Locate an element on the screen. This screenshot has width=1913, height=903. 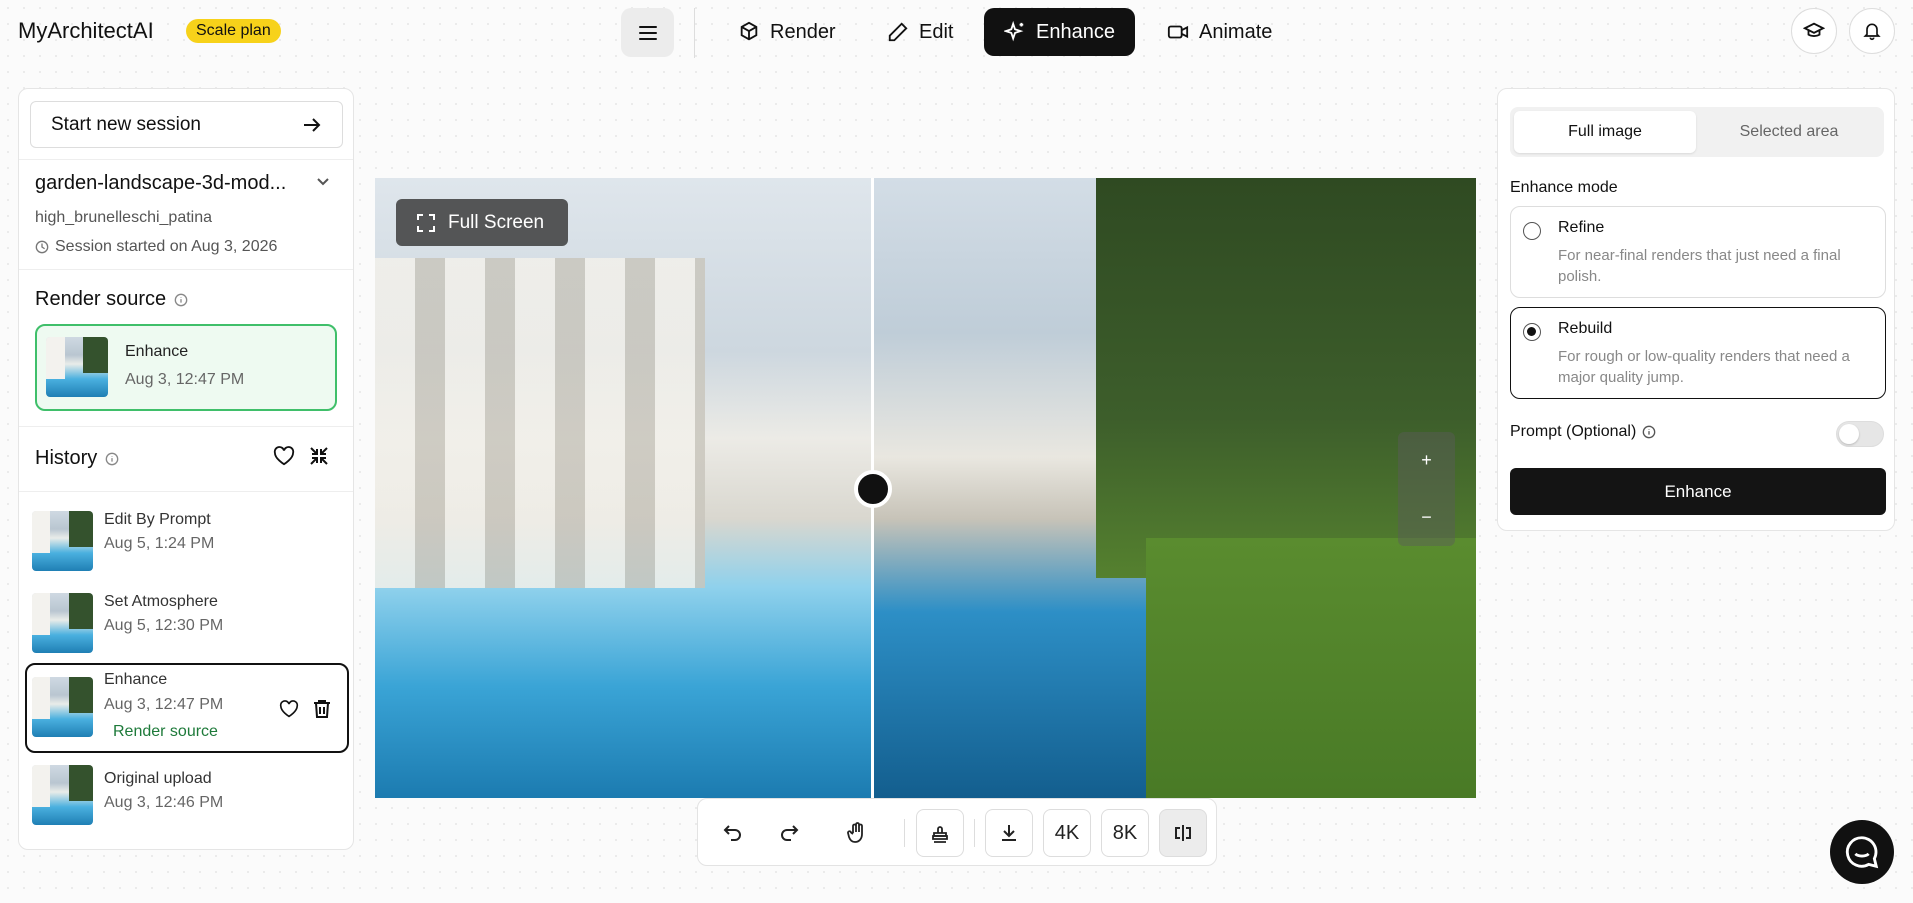
render-source-label: Enhance is located at coordinates (157, 351).